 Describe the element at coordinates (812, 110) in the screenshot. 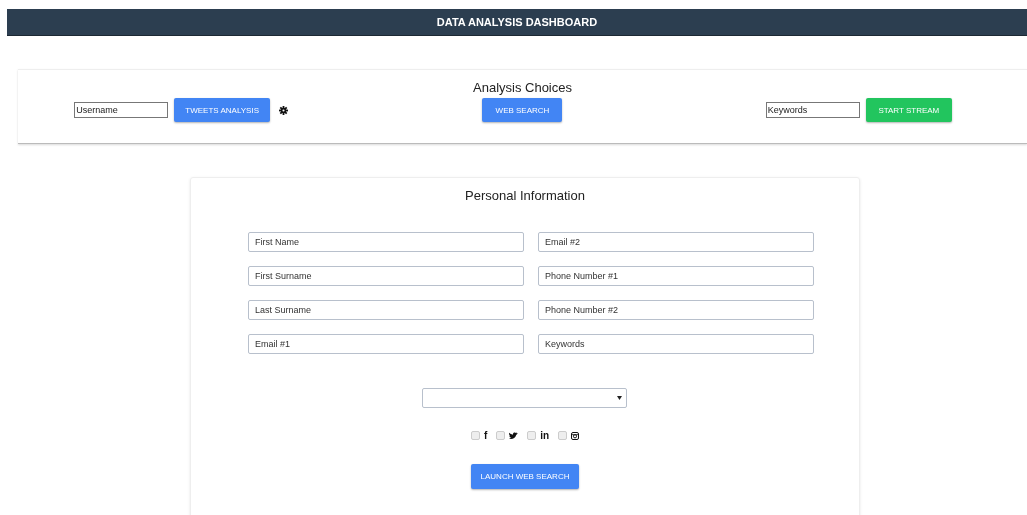

I see `keywords-field: Keywords` at that location.